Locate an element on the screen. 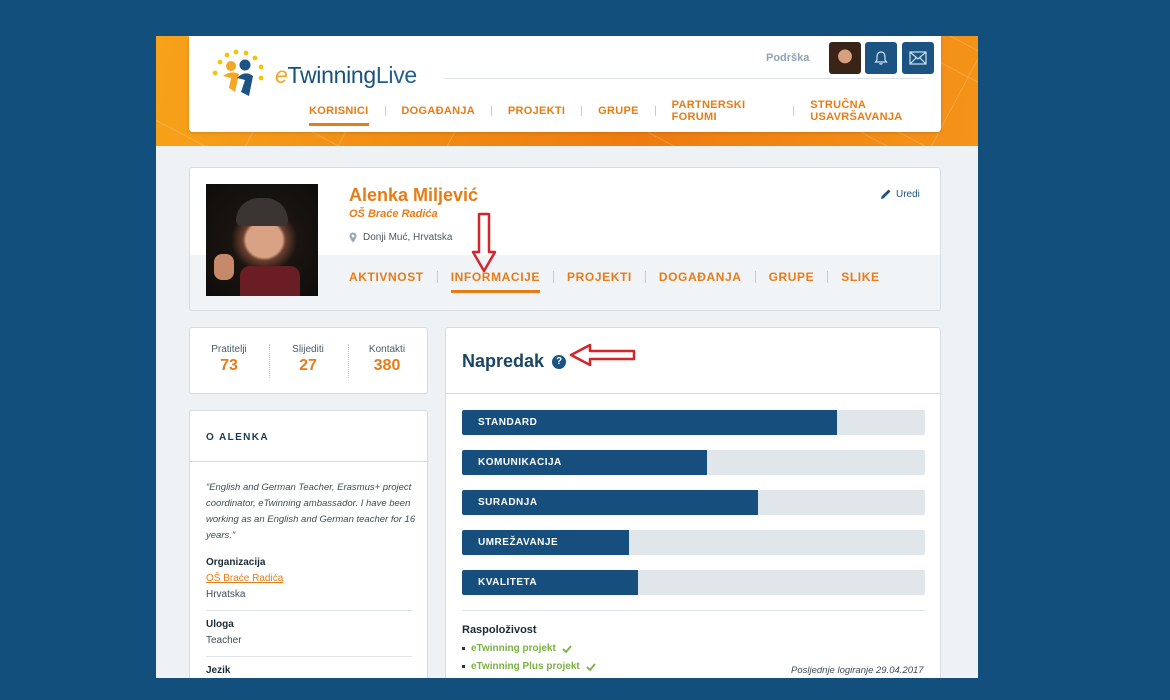  progress-bar: SURADNJA is located at coordinates (693, 502).